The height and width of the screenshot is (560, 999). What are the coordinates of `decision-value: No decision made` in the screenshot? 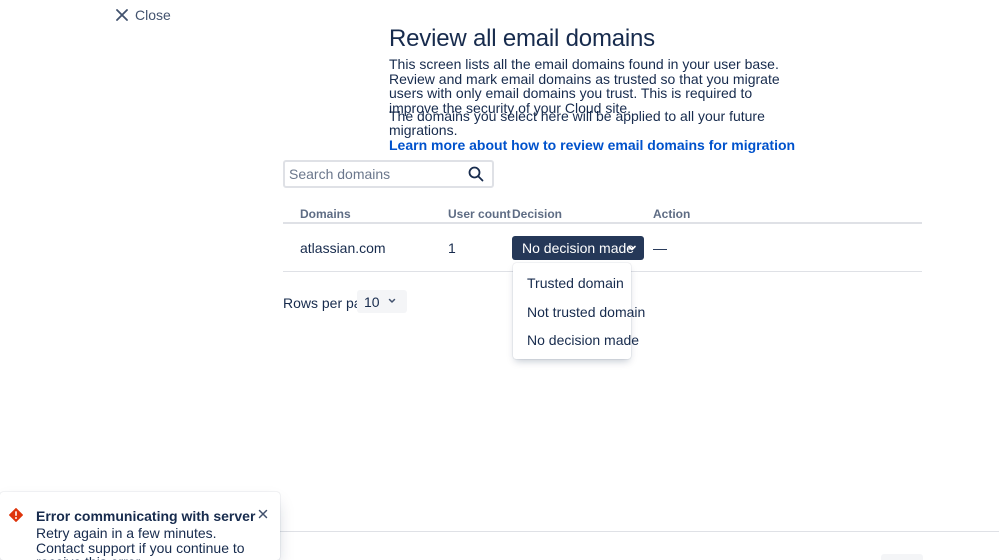 It's located at (578, 248).